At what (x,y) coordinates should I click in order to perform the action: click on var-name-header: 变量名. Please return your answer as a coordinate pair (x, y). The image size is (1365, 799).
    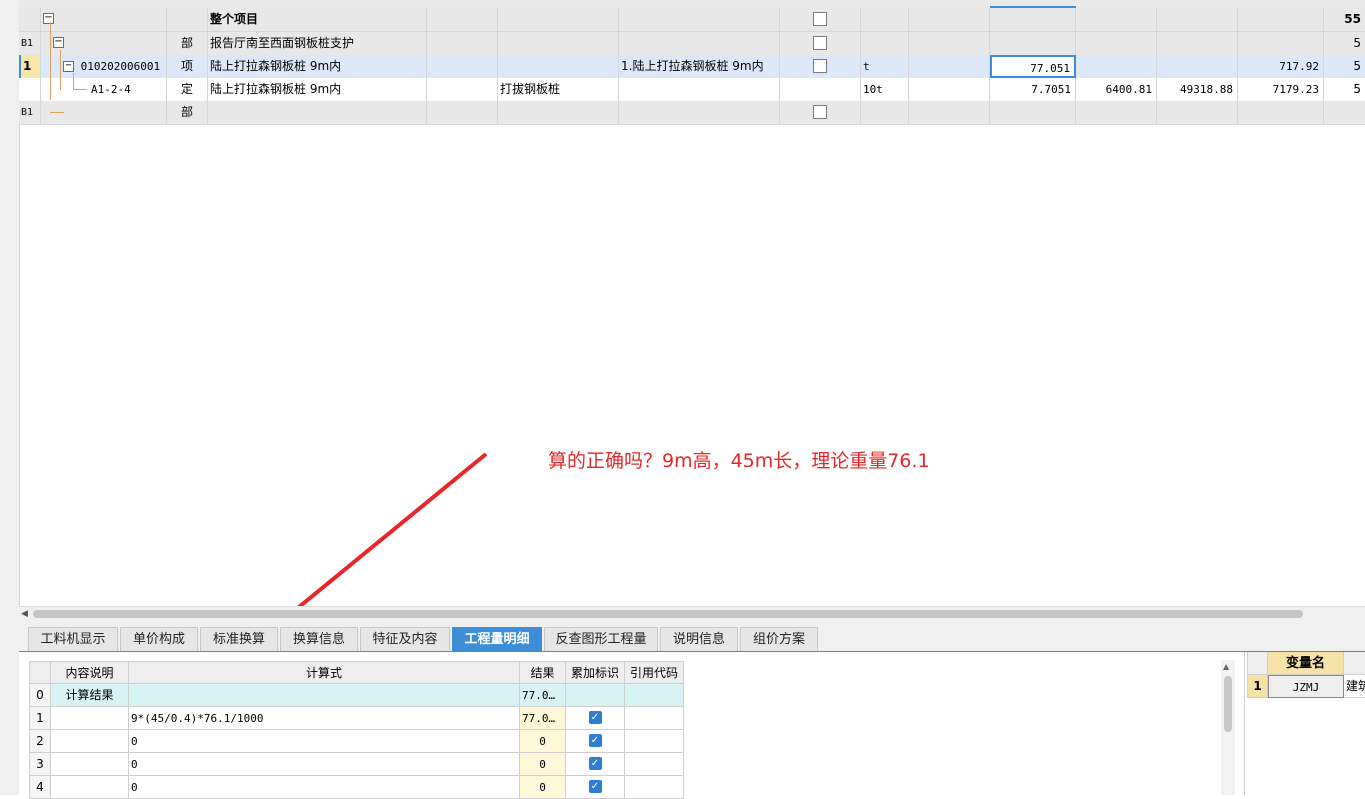
    Looking at the image, I should click on (1306, 663).